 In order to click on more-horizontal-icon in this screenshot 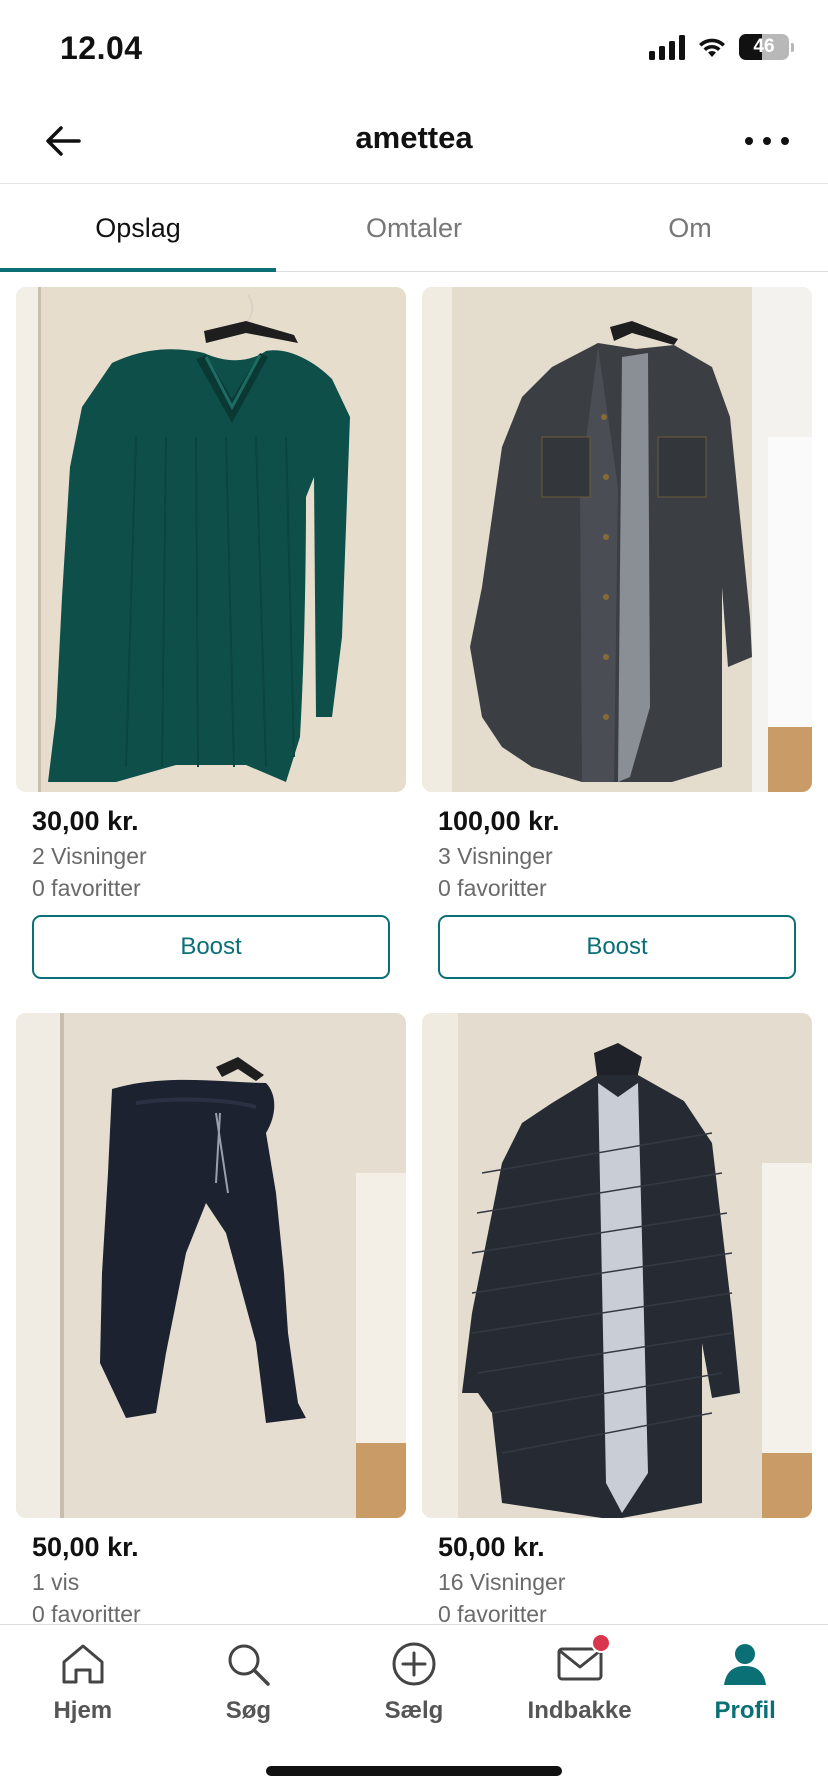, I will do `click(767, 141)`.